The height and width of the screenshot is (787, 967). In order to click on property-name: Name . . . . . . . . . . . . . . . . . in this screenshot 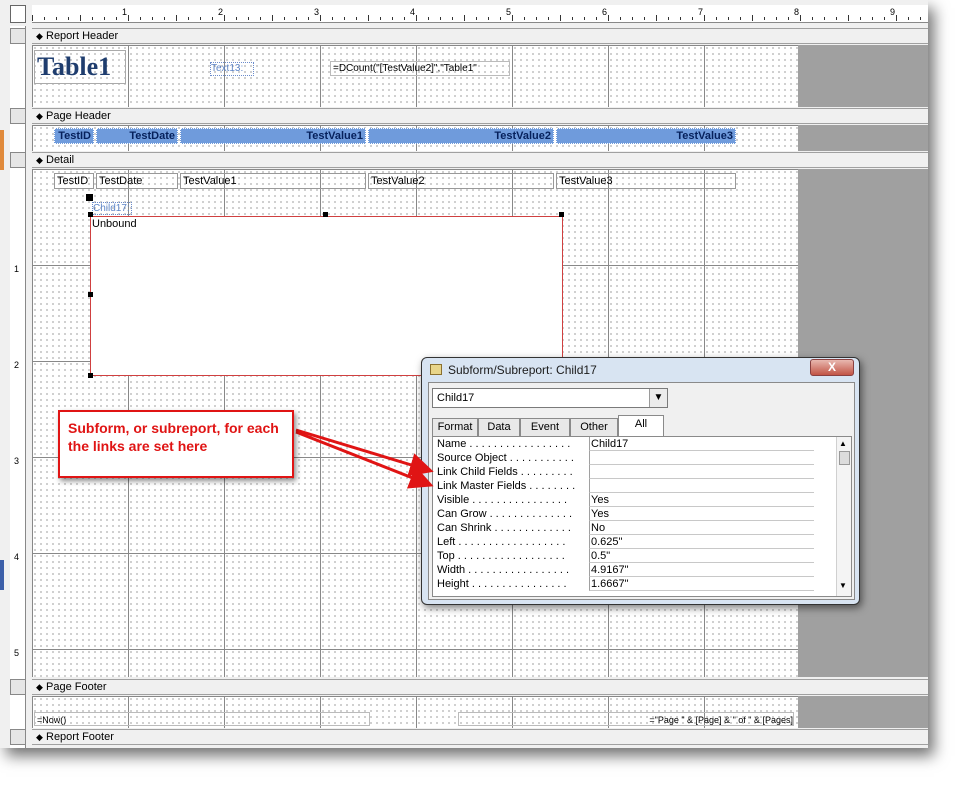, I will do `click(504, 444)`.